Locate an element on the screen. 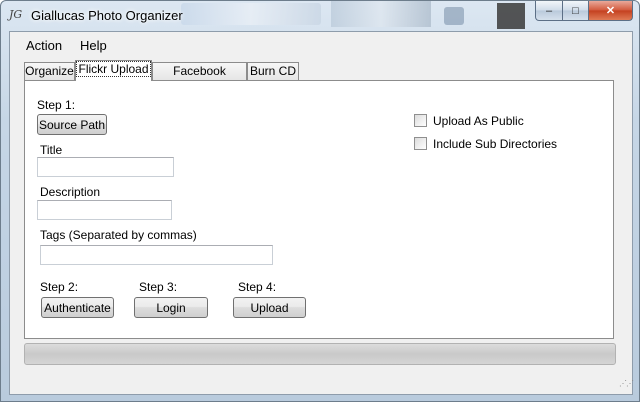 The image size is (640, 402). tab-flickr-upload: Flickr Upload is located at coordinates (113, 70).